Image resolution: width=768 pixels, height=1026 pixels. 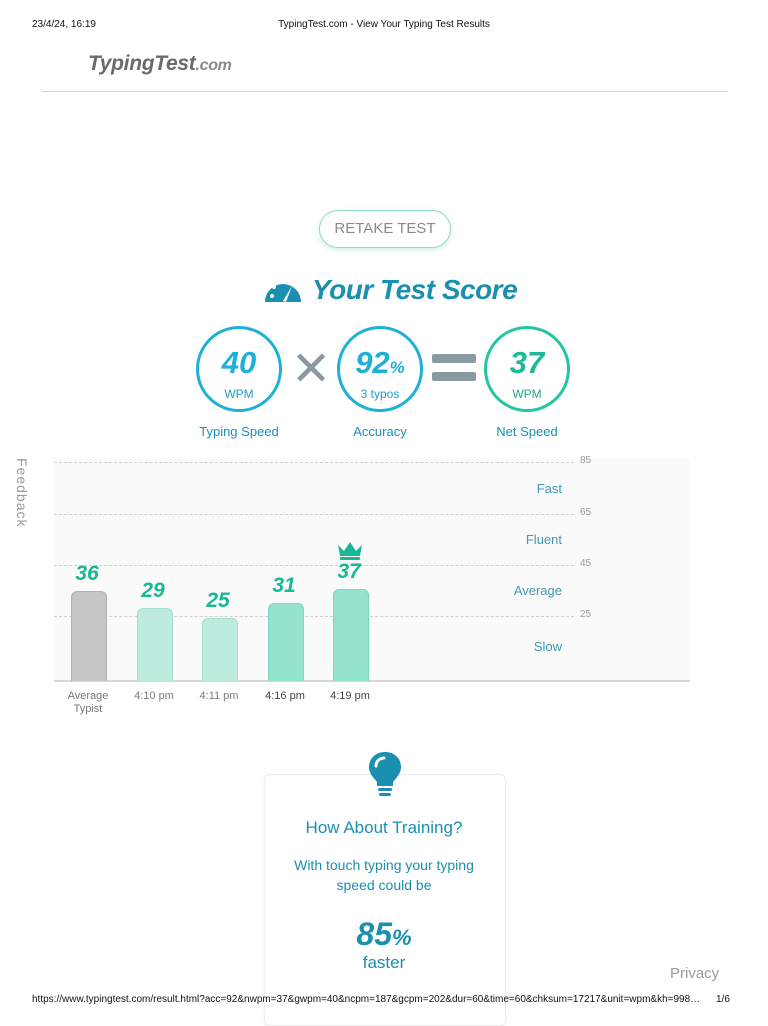 What do you see at coordinates (385, 229) in the screenshot?
I see `retake-test-button: RETAKE TEST` at bounding box center [385, 229].